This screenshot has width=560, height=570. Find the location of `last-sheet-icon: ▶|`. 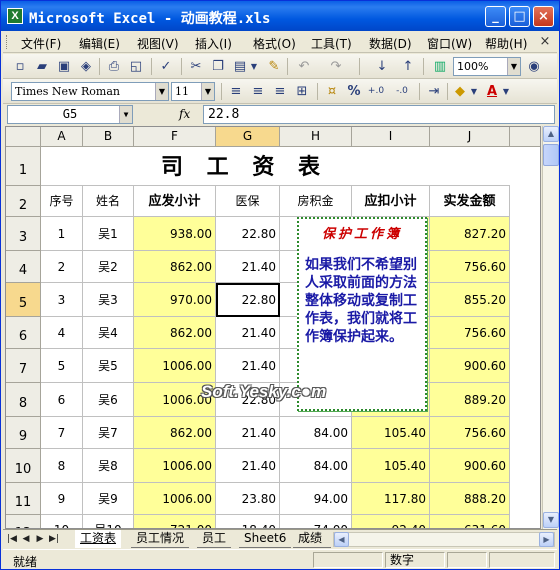

last-sheet-icon: ▶| is located at coordinates (54, 539).